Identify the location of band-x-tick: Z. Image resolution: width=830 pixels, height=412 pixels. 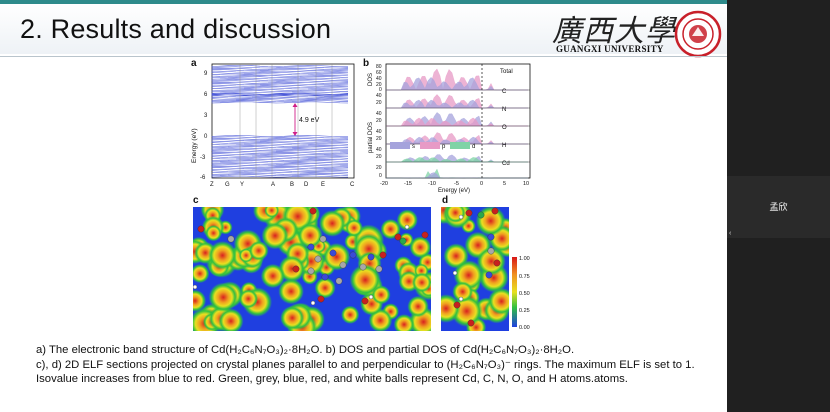
(212, 185).